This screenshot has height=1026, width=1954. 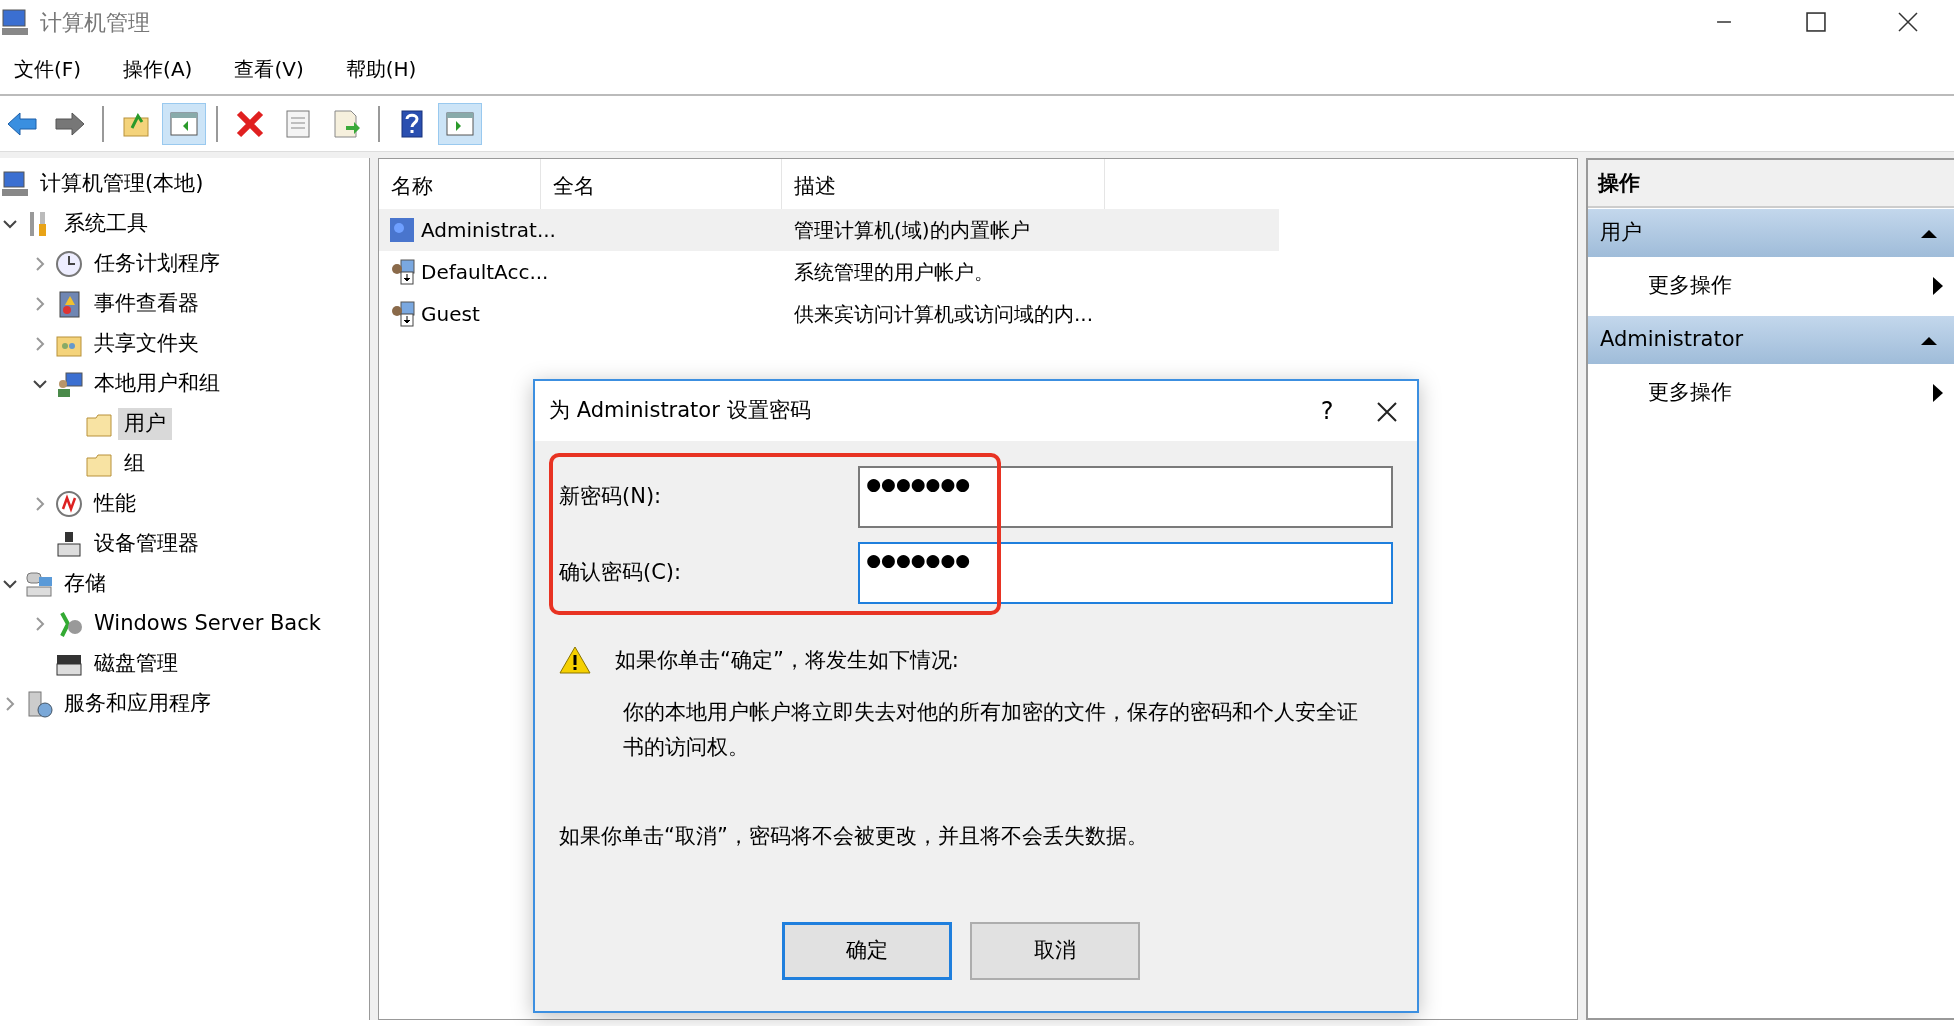 What do you see at coordinates (146, 304) in the screenshot?
I see `tree-item: 事件查看器` at bounding box center [146, 304].